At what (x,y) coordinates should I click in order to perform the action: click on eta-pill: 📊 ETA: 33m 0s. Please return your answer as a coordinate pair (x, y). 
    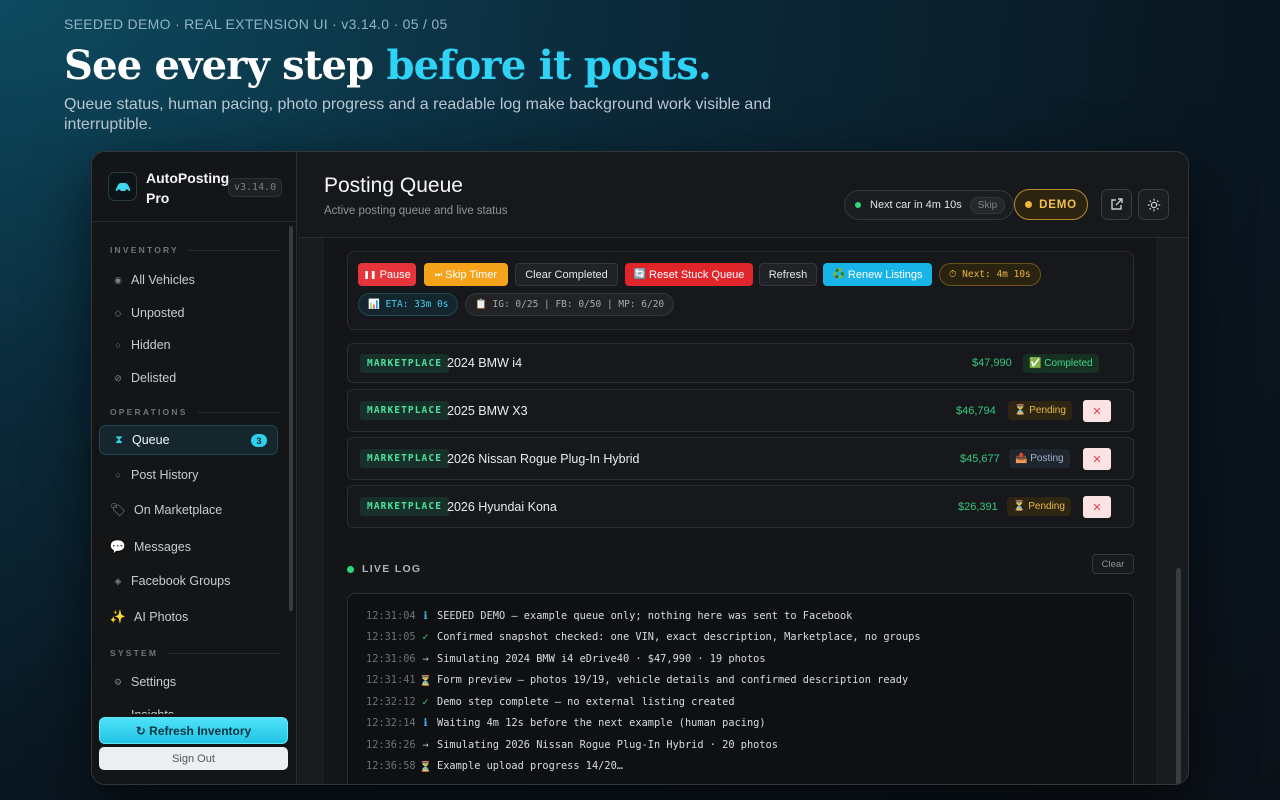
    Looking at the image, I should click on (408, 304).